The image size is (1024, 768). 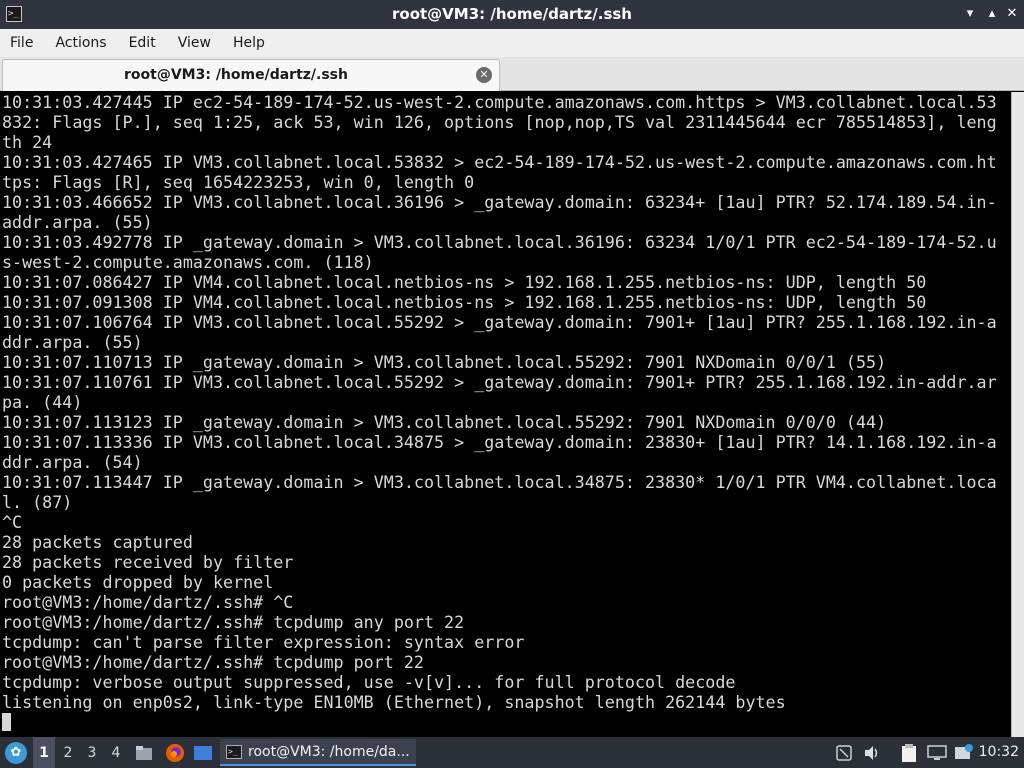 What do you see at coordinates (92, 752) in the screenshot?
I see `workspace-3: 3` at bounding box center [92, 752].